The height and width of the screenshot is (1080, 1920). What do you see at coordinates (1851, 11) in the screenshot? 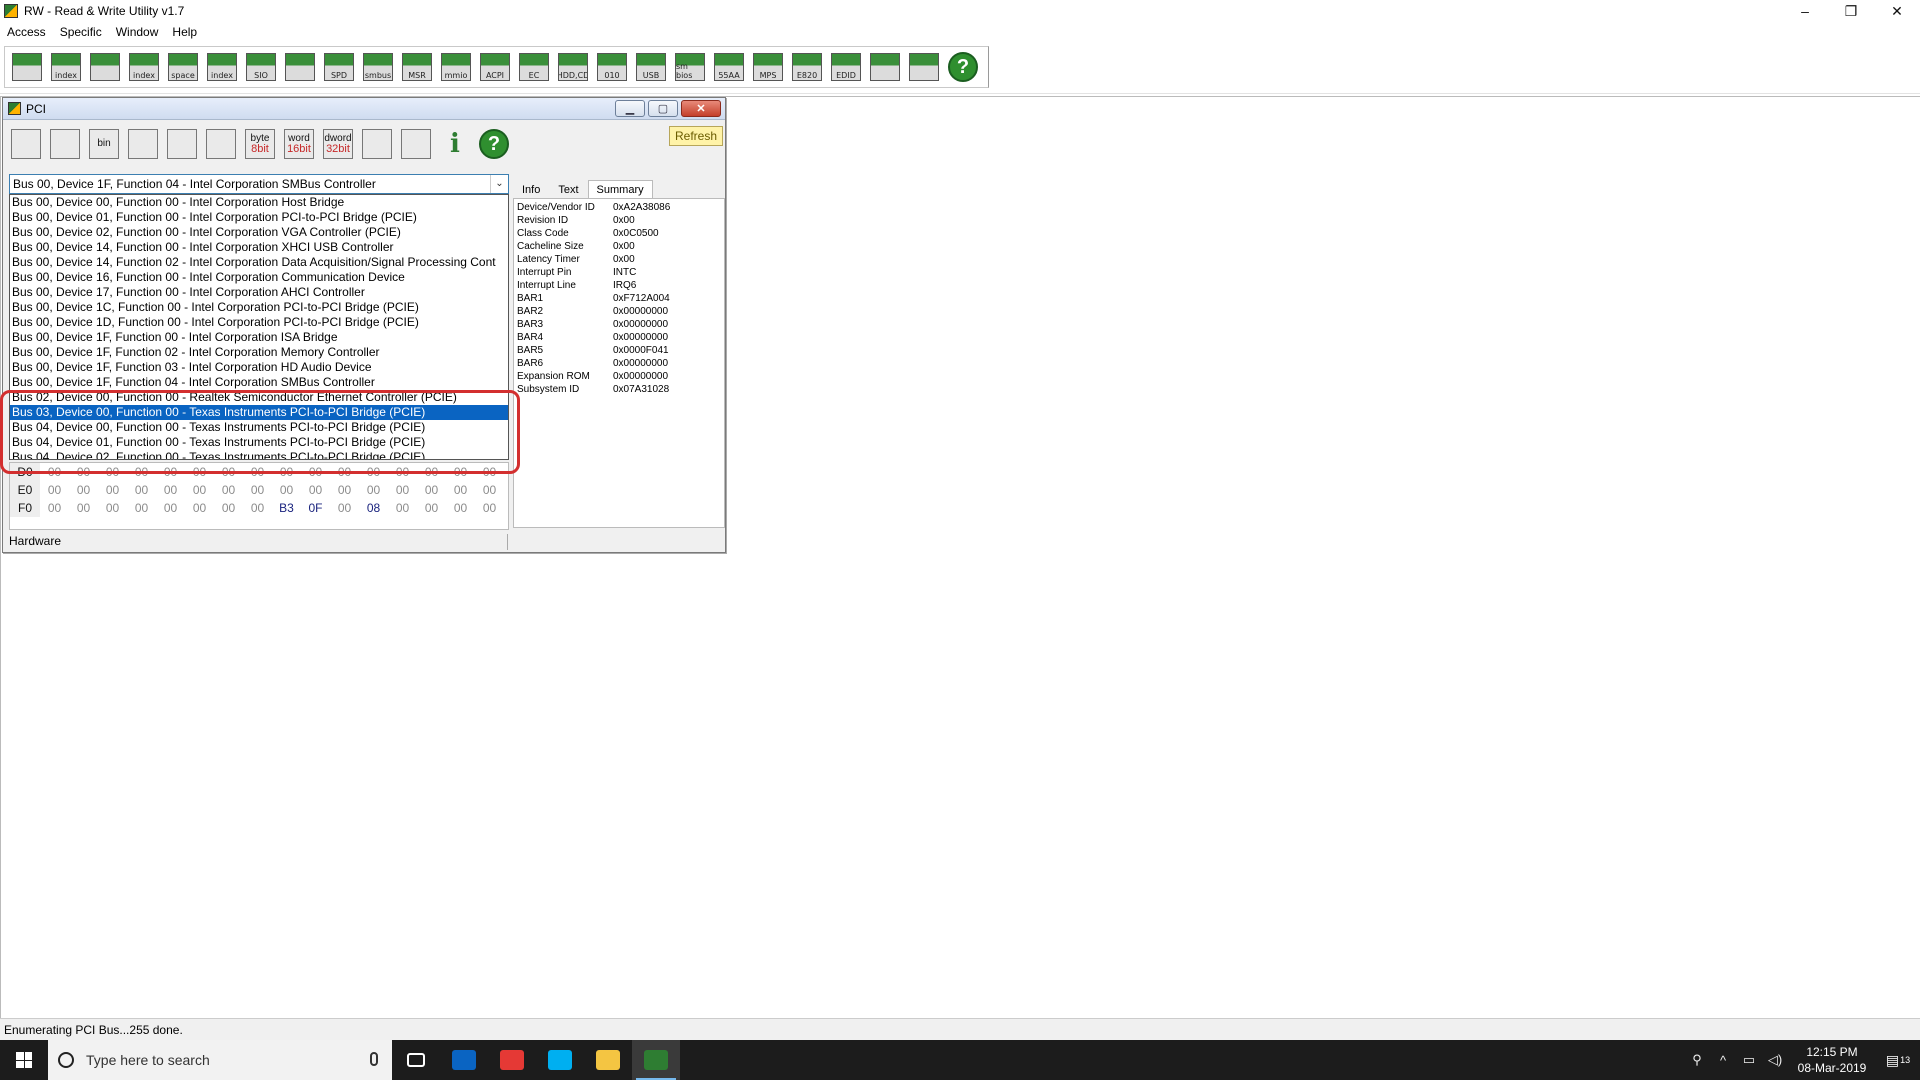
I see `restore-button: ❐` at bounding box center [1851, 11].